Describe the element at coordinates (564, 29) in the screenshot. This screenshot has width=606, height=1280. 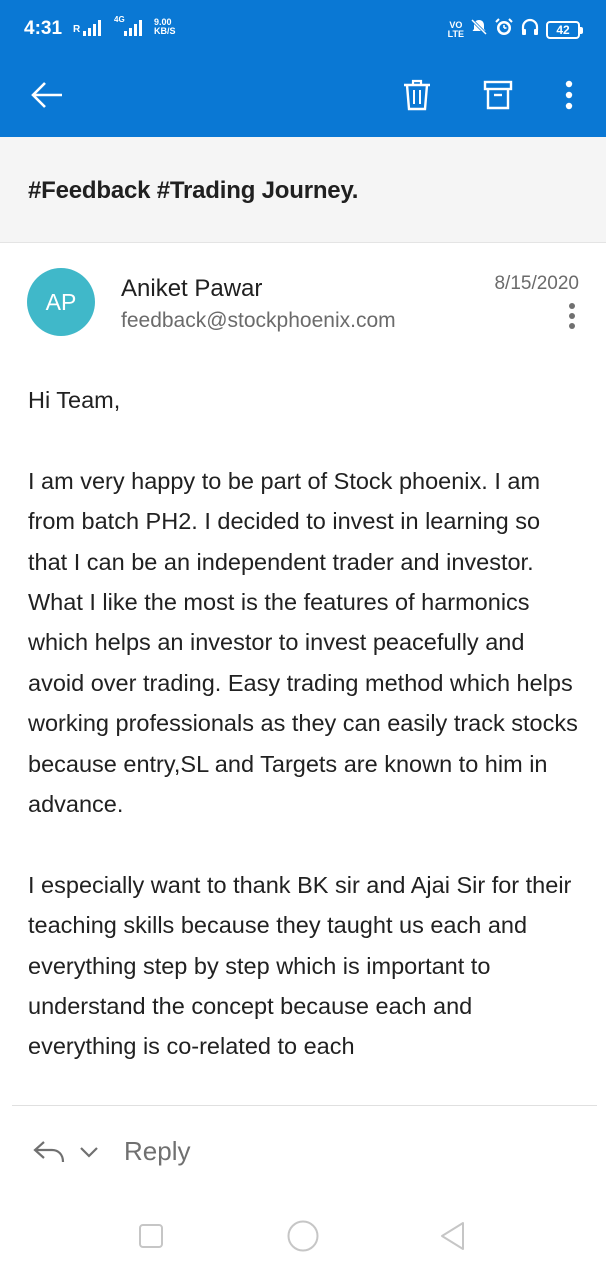
I see `battery-icon: 42` at that location.